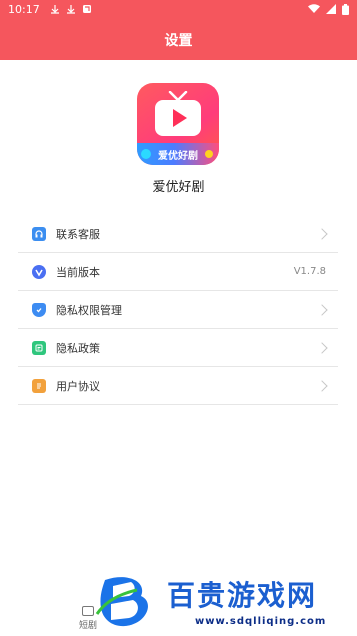 The height and width of the screenshot is (636, 357). I want to click on status-time: 10:17, so click(24, 9).